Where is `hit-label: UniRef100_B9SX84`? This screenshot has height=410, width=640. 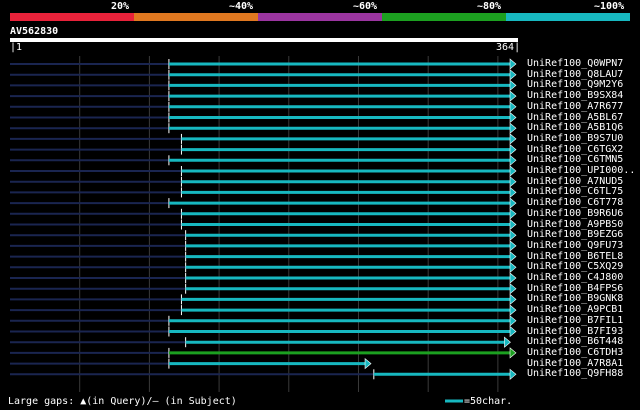
hit-label: UniRef100_B9SX84 is located at coordinates (575, 96).